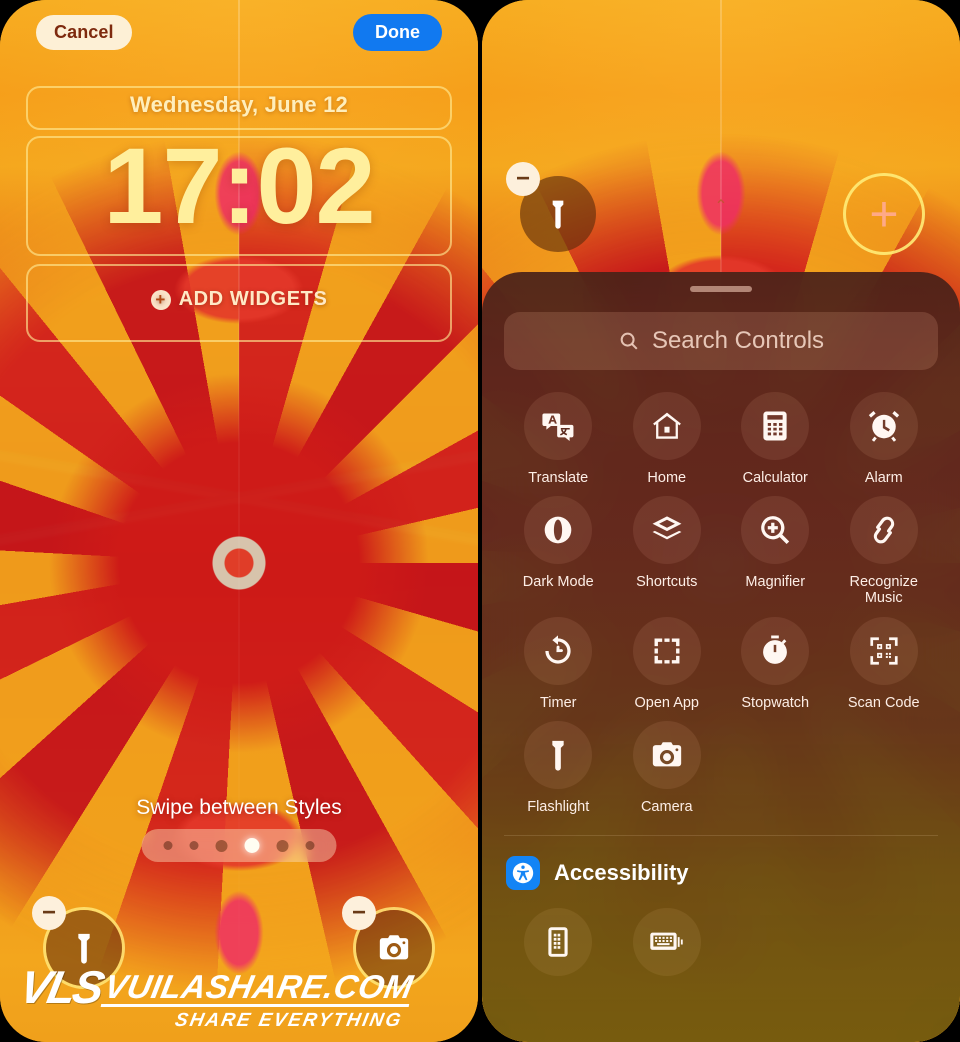 The height and width of the screenshot is (1042, 960). I want to click on control-scan-code: Scan Code, so click(884, 663).